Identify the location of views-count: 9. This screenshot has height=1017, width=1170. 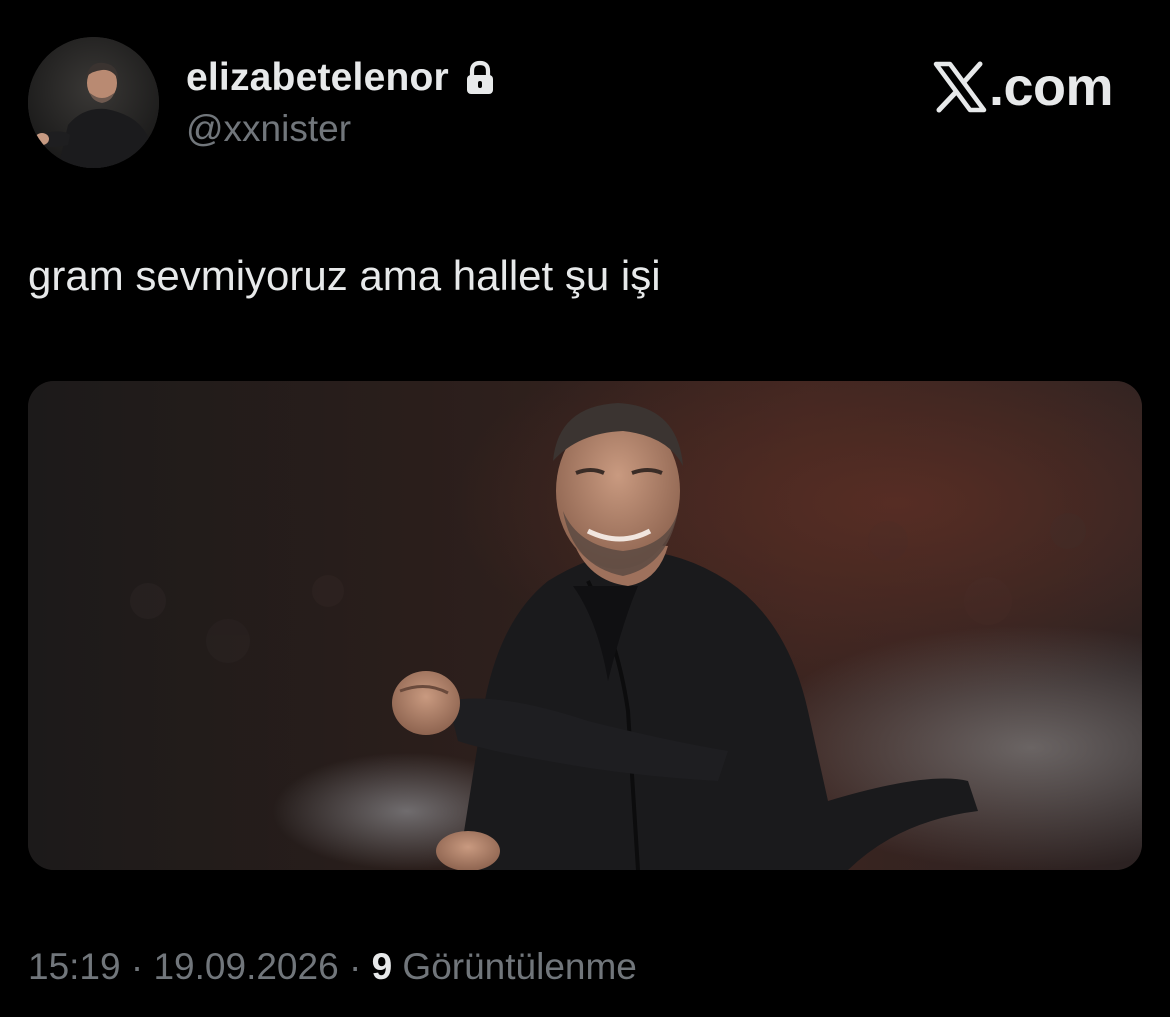
(382, 966).